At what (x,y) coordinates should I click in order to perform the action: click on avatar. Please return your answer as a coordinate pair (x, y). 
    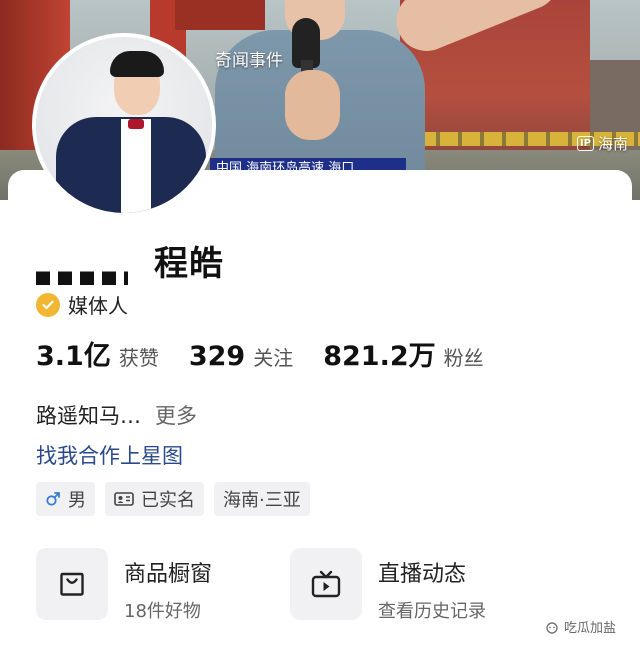
    Looking at the image, I should click on (124, 125).